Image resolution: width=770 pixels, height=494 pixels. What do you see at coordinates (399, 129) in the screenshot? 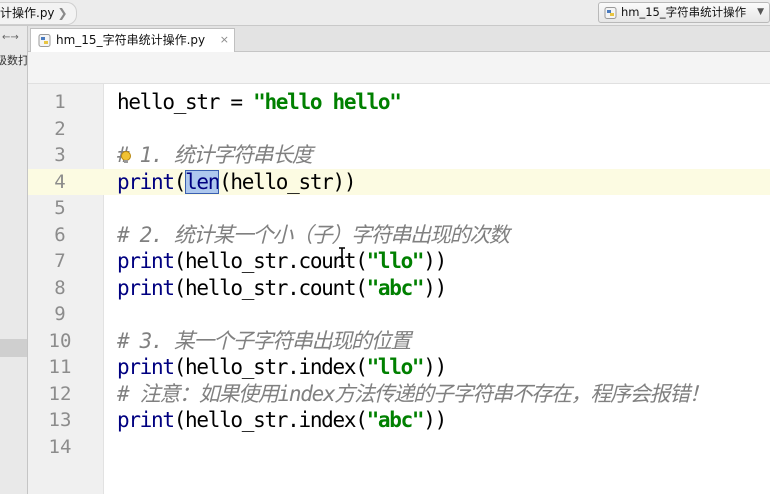
I see `code-line: 2` at bounding box center [399, 129].